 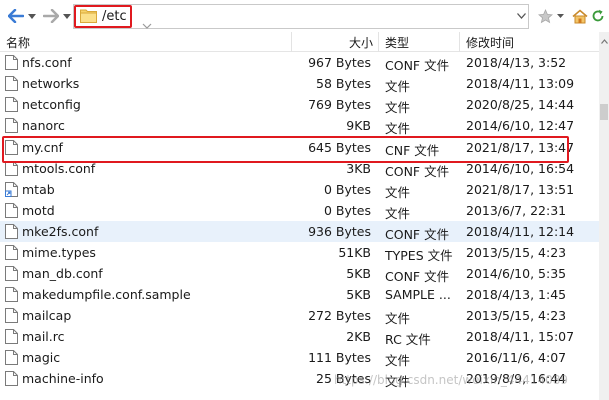 I want to click on file-name: mtools.conf, so click(x=59, y=168).